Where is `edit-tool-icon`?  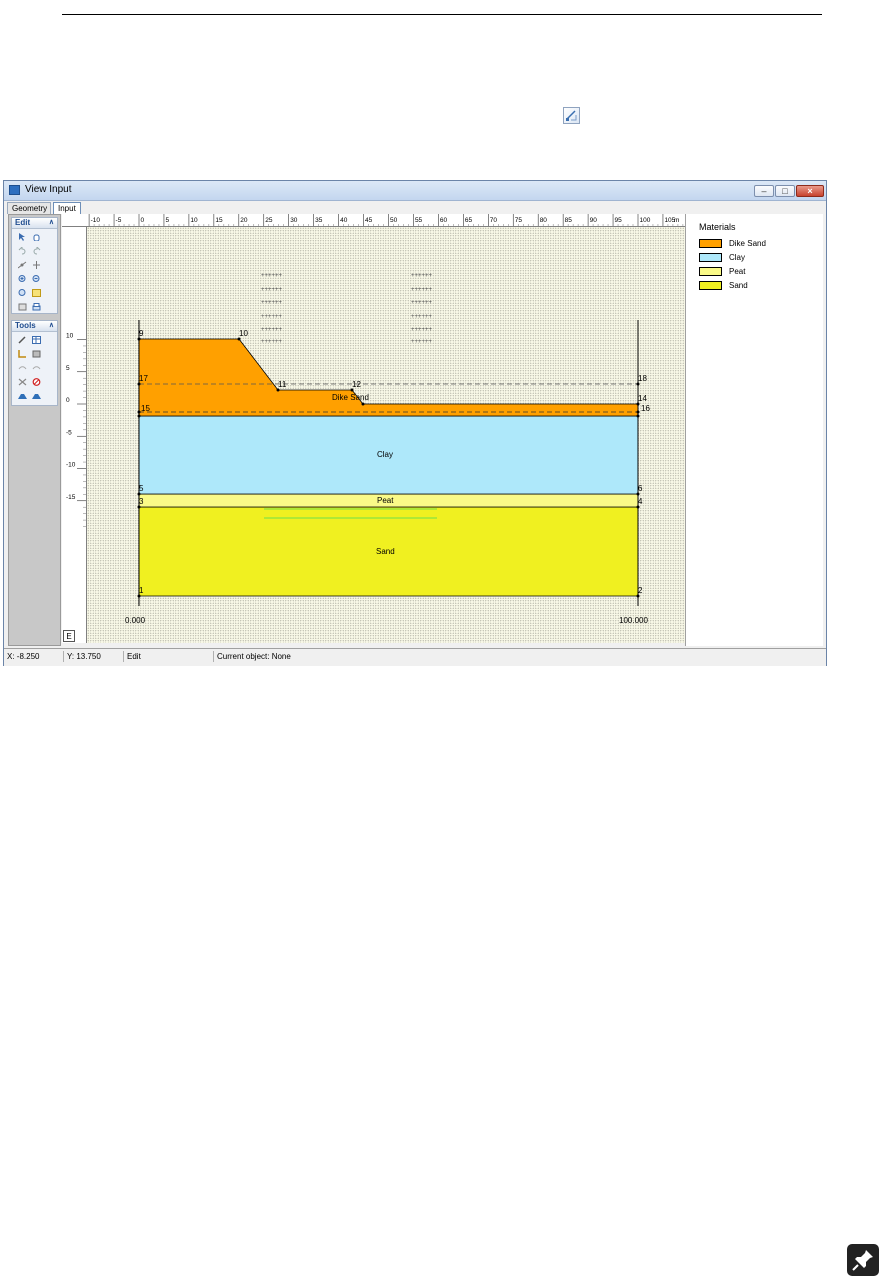
edit-tool-icon is located at coordinates (22, 340).